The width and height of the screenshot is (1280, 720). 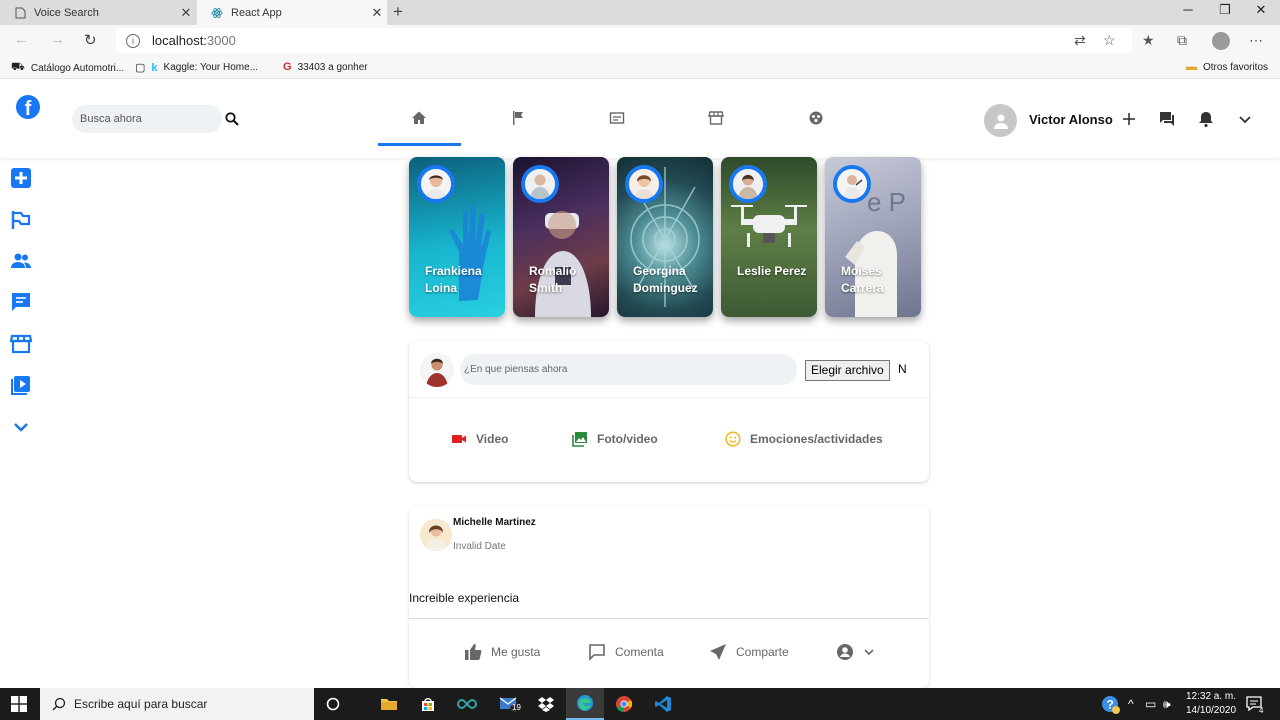 I want to click on volume-icon: 🕪, so click(x=1167, y=704).